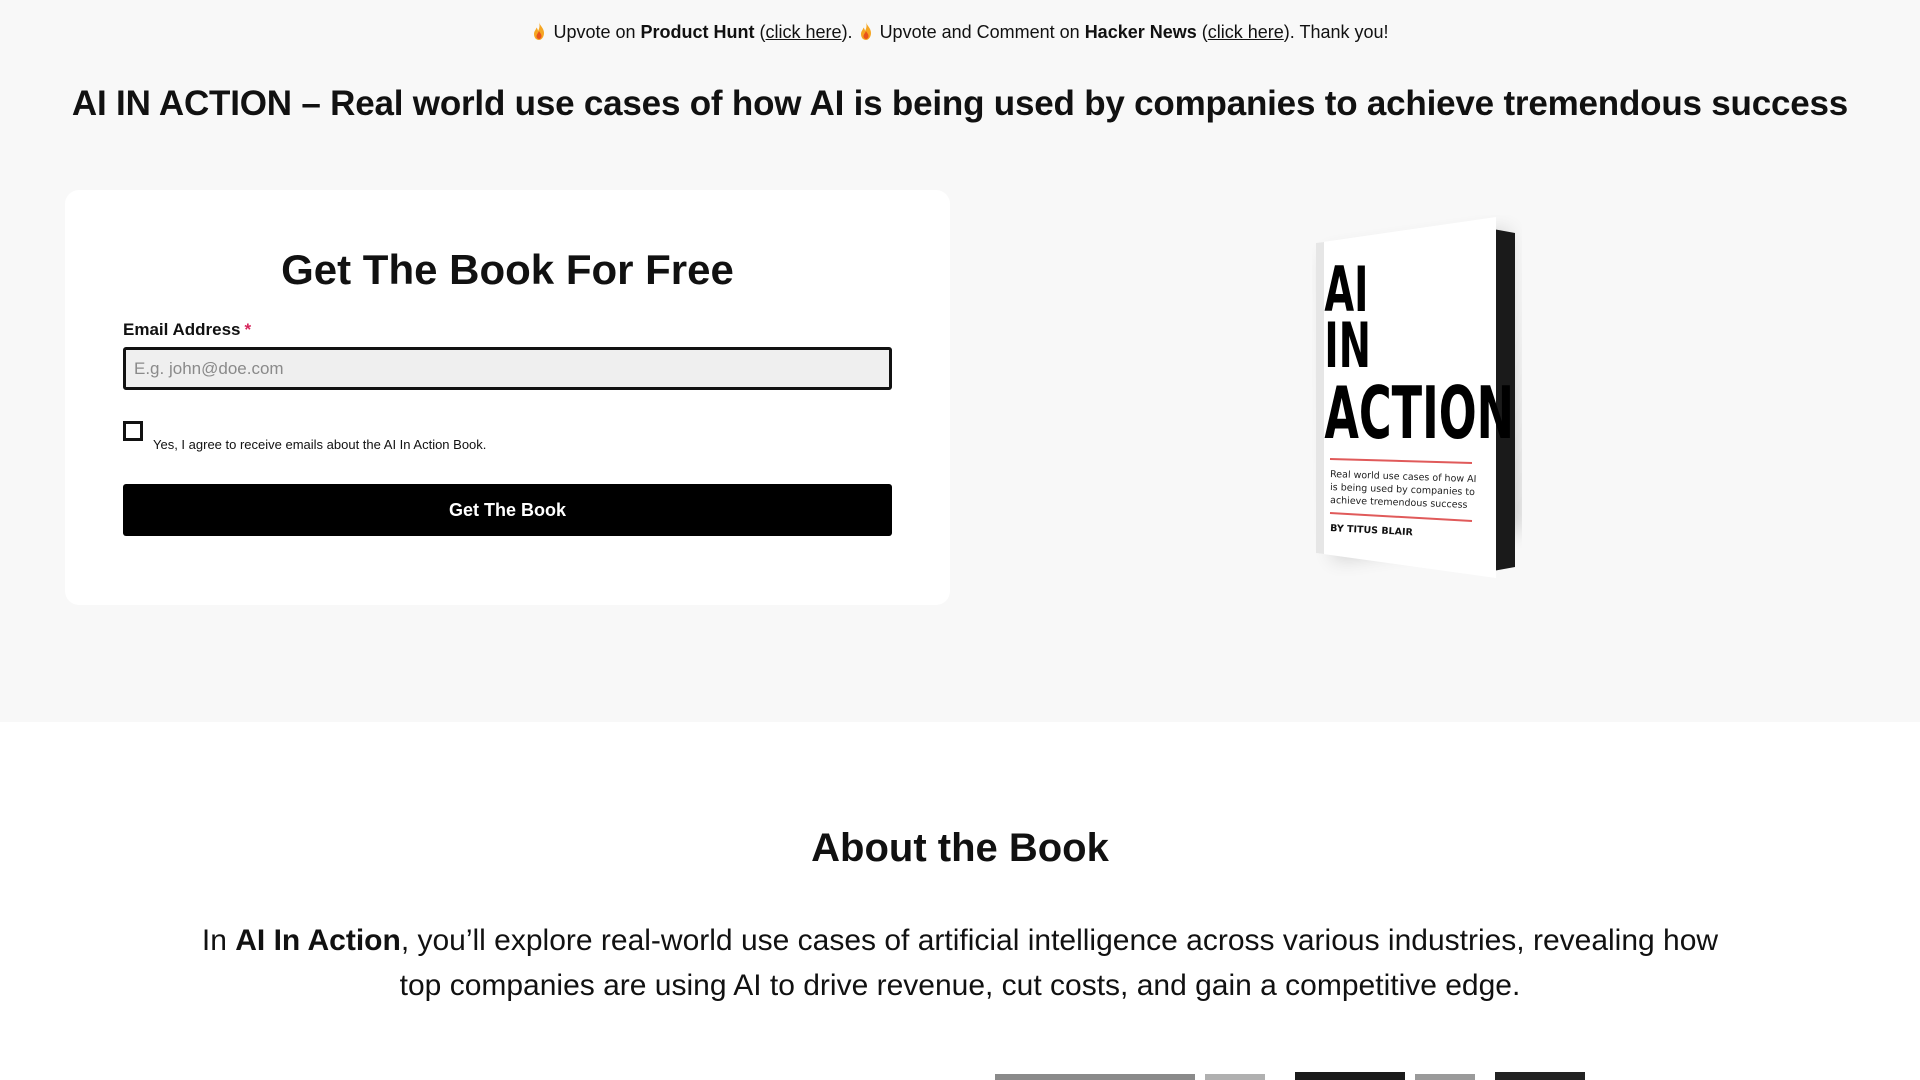 The image size is (1920, 1080). I want to click on hacker-news-link: click here, so click(1246, 32).